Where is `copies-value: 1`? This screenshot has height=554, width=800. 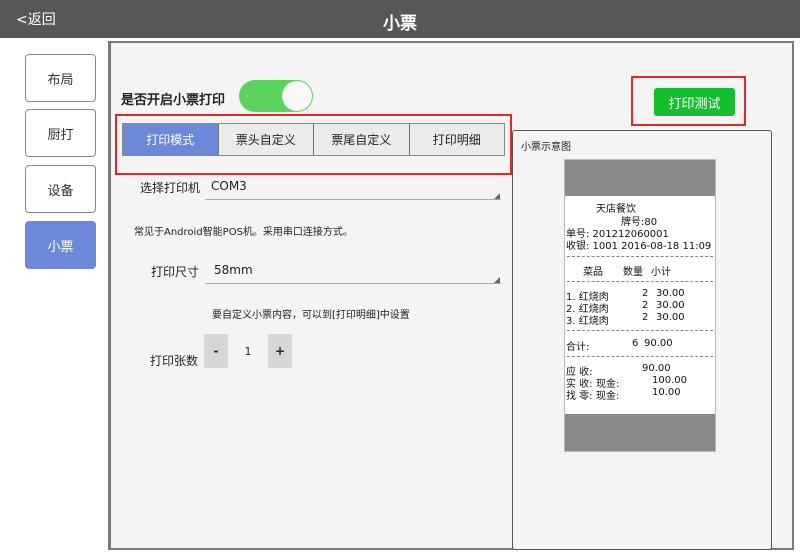
copies-value: 1 is located at coordinates (248, 351).